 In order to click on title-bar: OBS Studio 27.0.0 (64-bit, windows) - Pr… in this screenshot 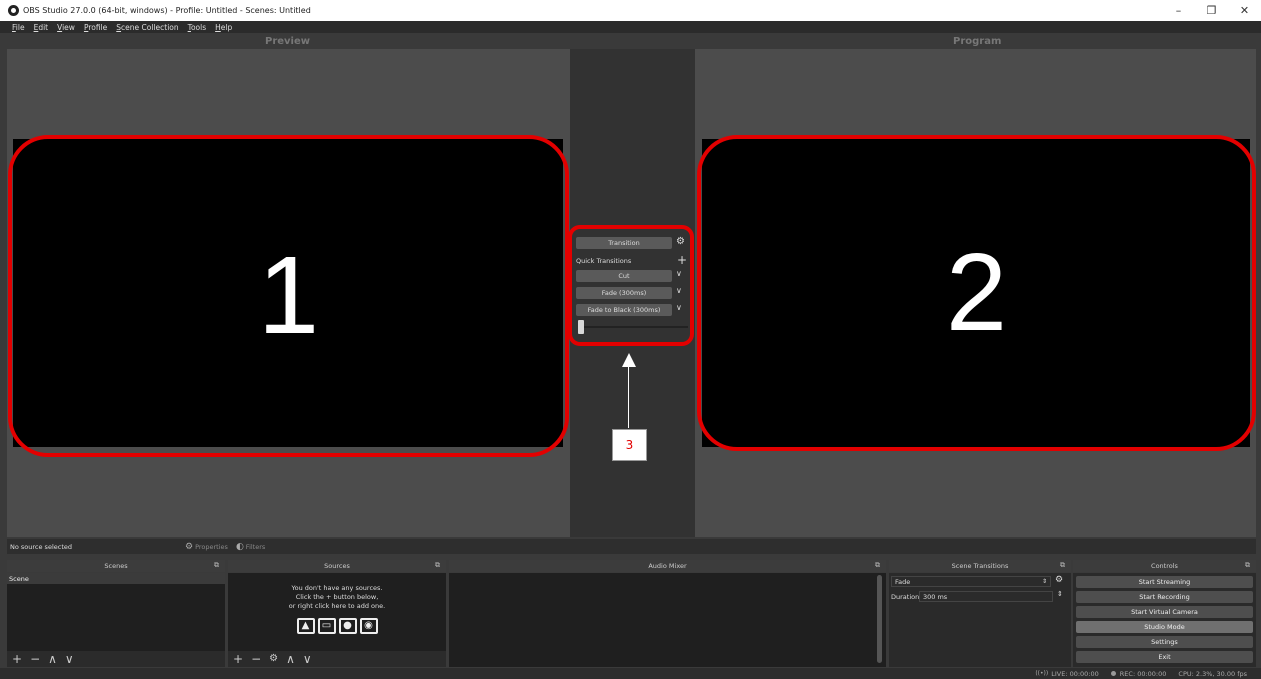, I will do `click(630, 10)`.